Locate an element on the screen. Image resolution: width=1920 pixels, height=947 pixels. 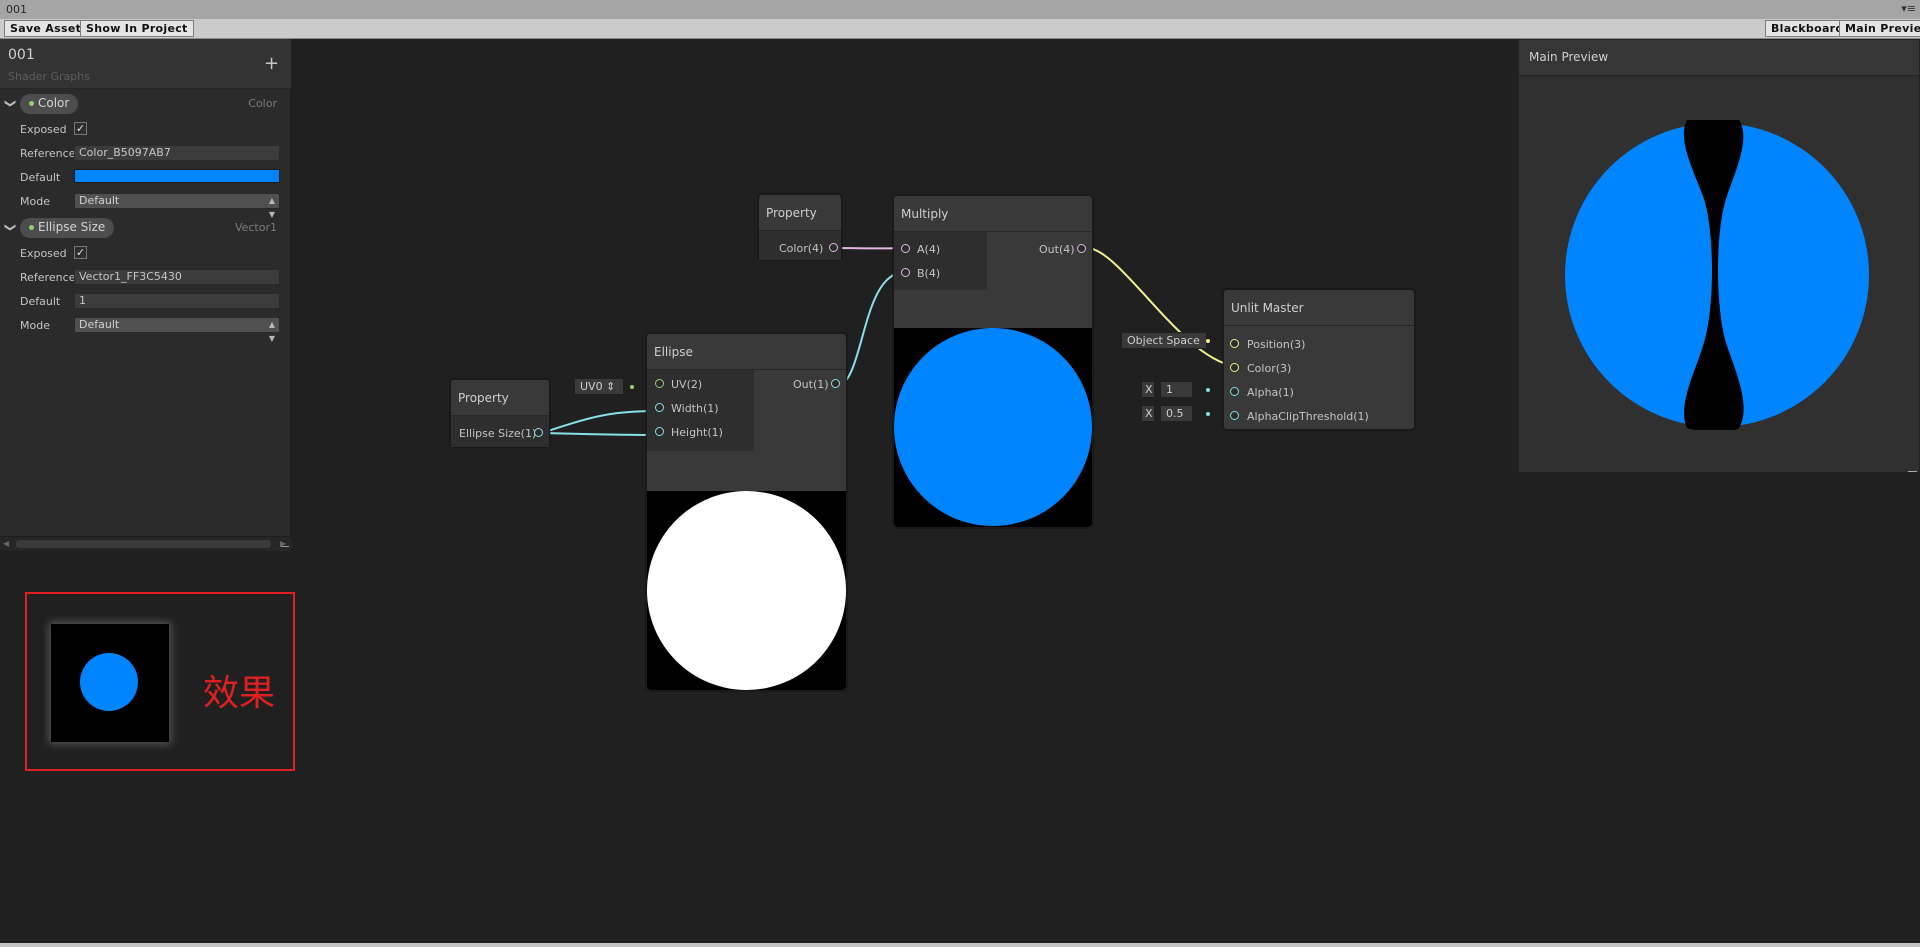
alpha-clip-threshold-input-port is located at coordinates (1234, 415).